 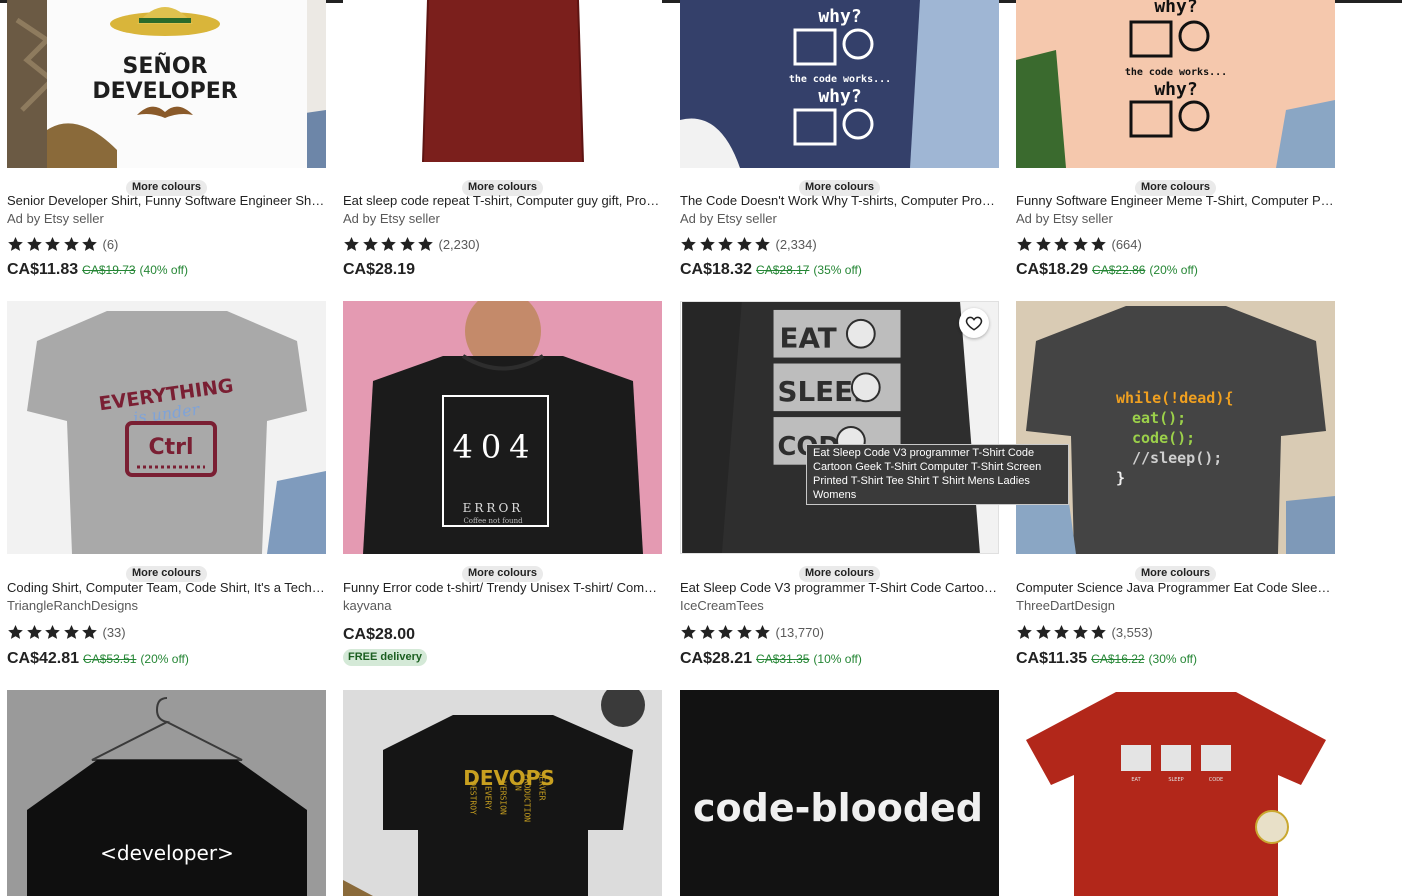 I want to click on star-rating: (3,553), so click(x=1084, y=632).